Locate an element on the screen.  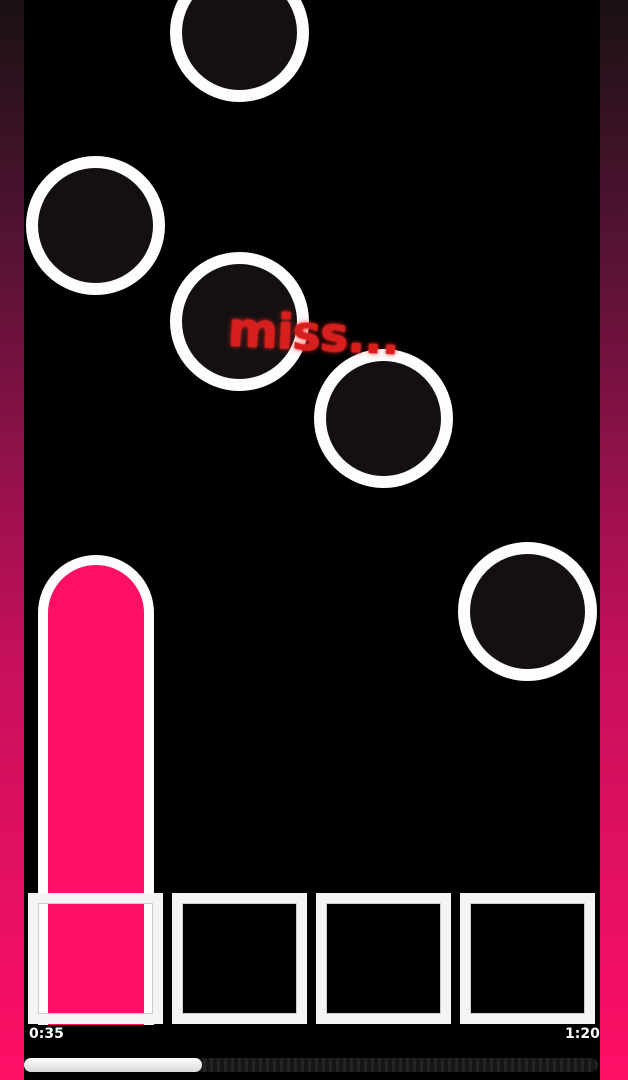
time-total: 1:20 is located at coordinates (582, 1034).